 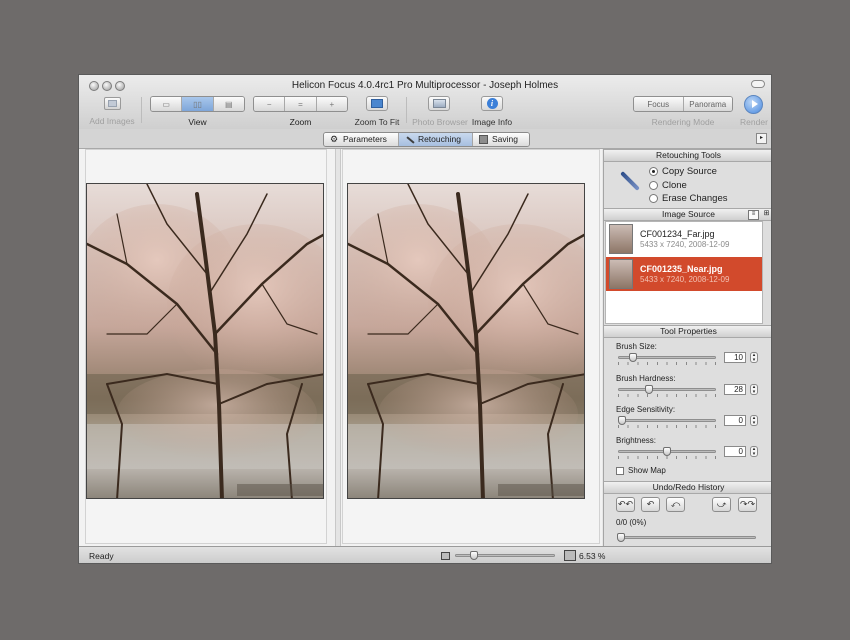 I want to click on zoom-actual-icon: =, so click(x=301, y=104).